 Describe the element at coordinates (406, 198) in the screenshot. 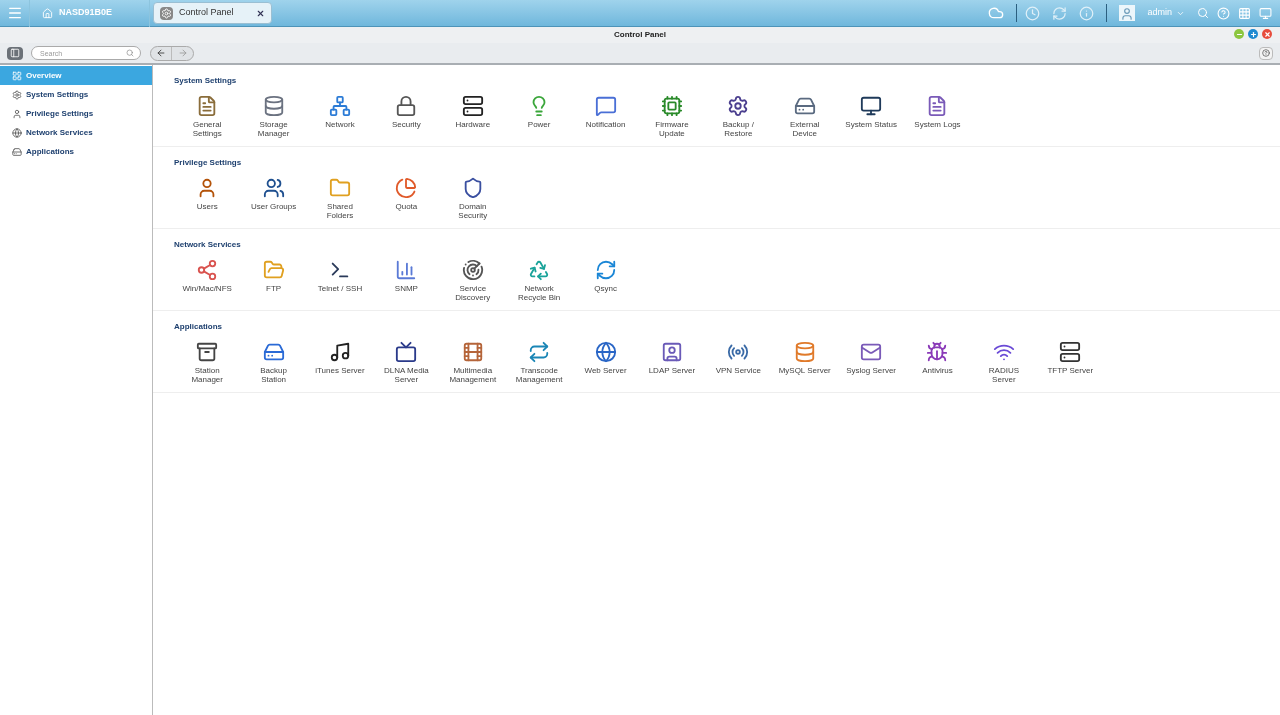

I see `control-panel-item: Quota` at that location.